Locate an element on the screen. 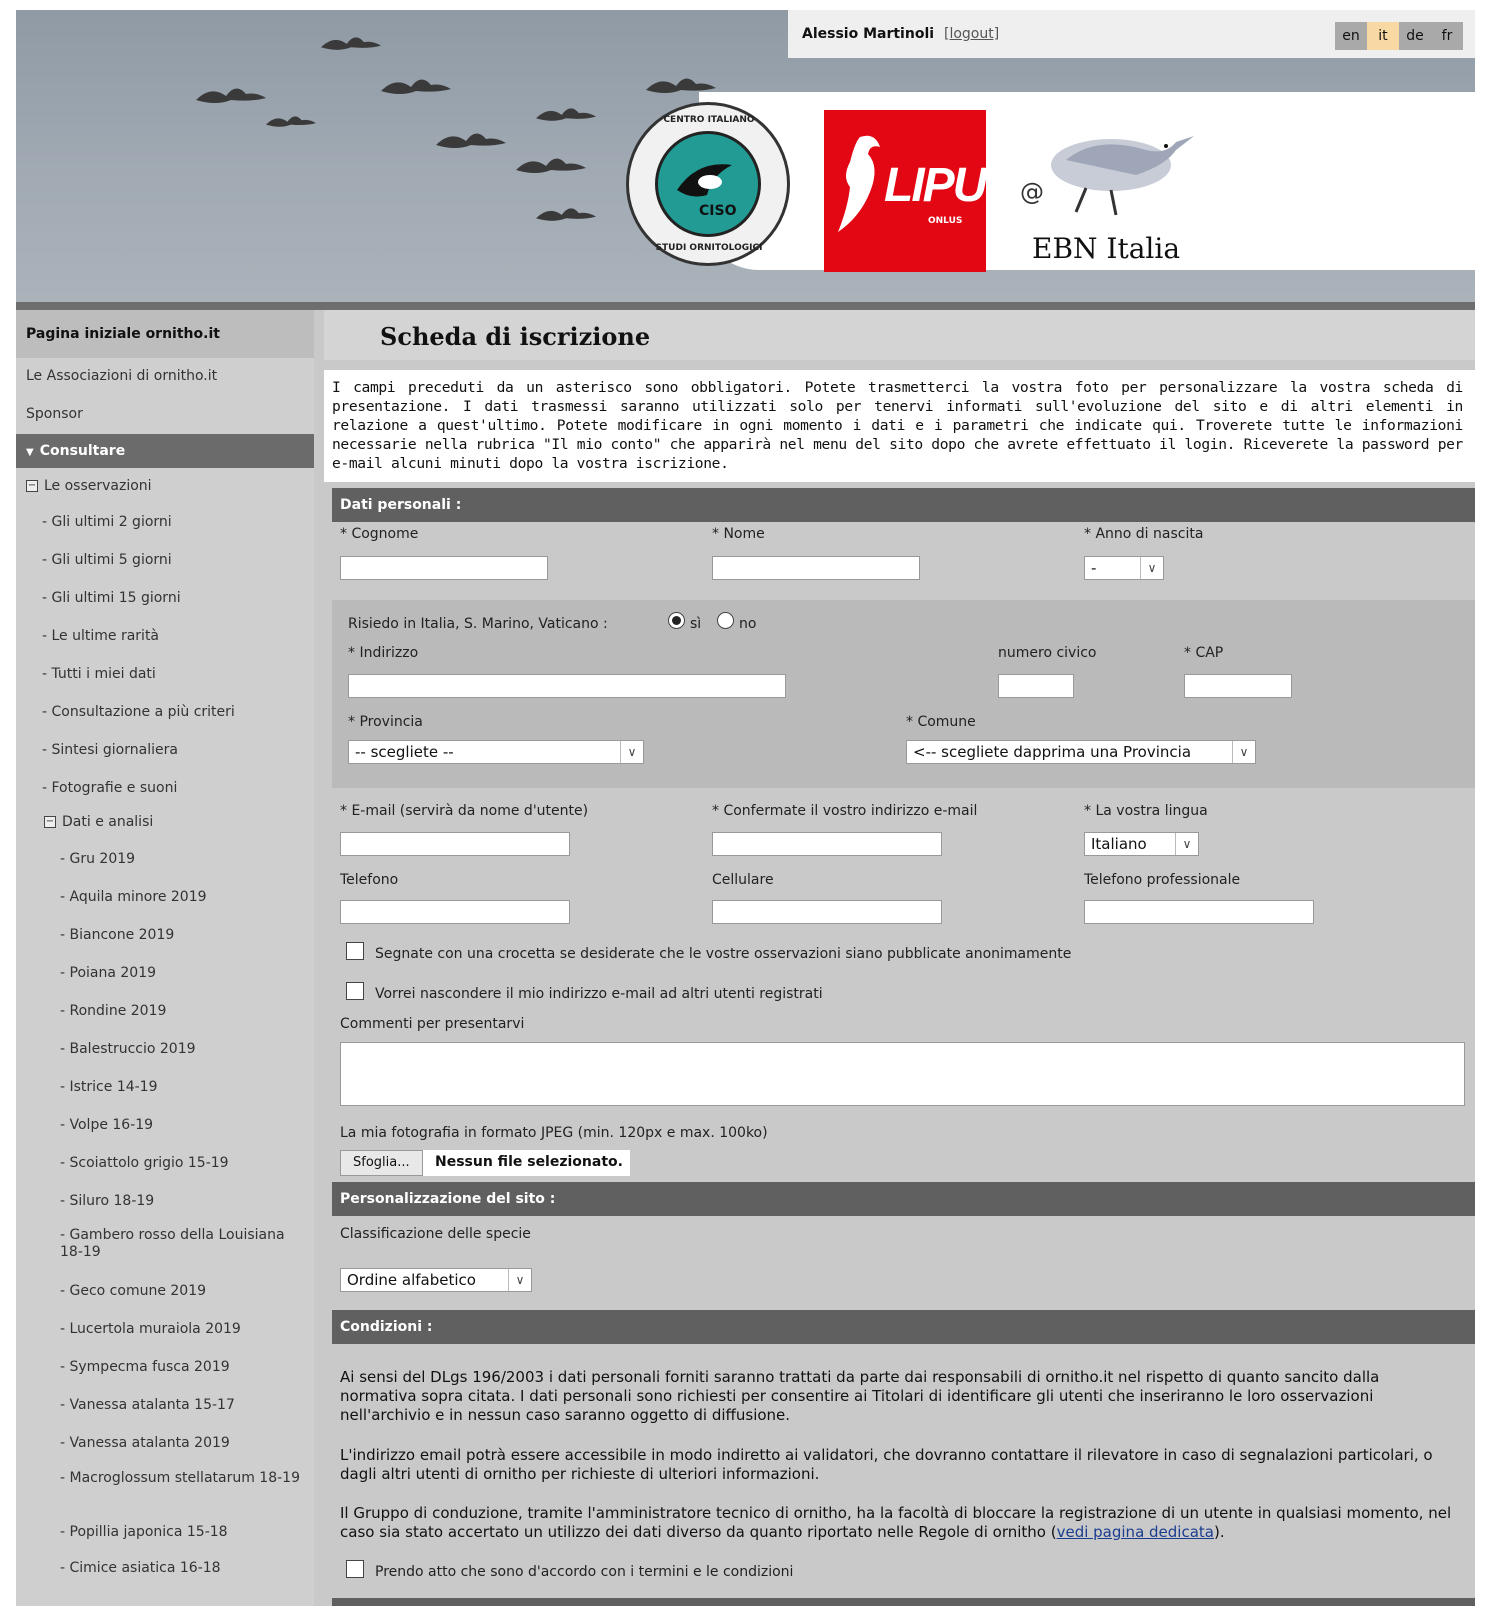 The height and width of the screenshot is (1606, 1491). sidebar-section-consult: ▼ Consultare is located at coordinates (165, 451).